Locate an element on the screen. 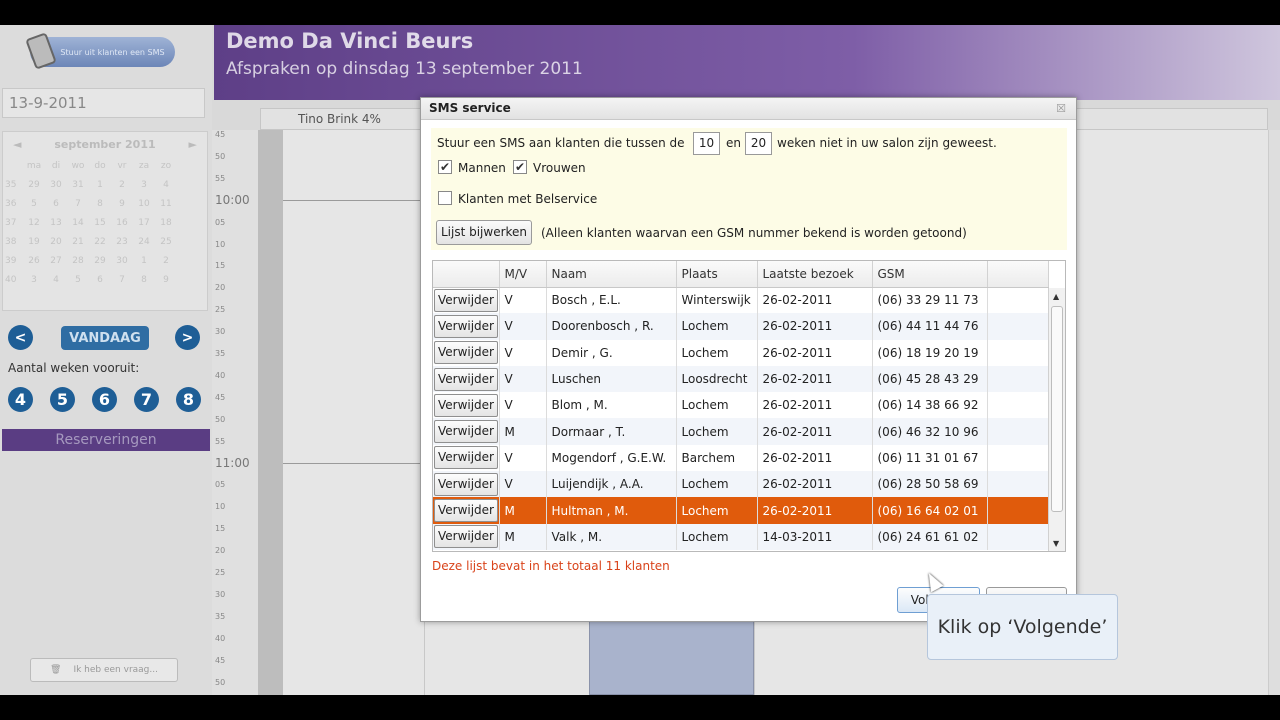 This screenshot has width=1280, height=720. today-button: VANDAAG is located at coordinates (105, 338).